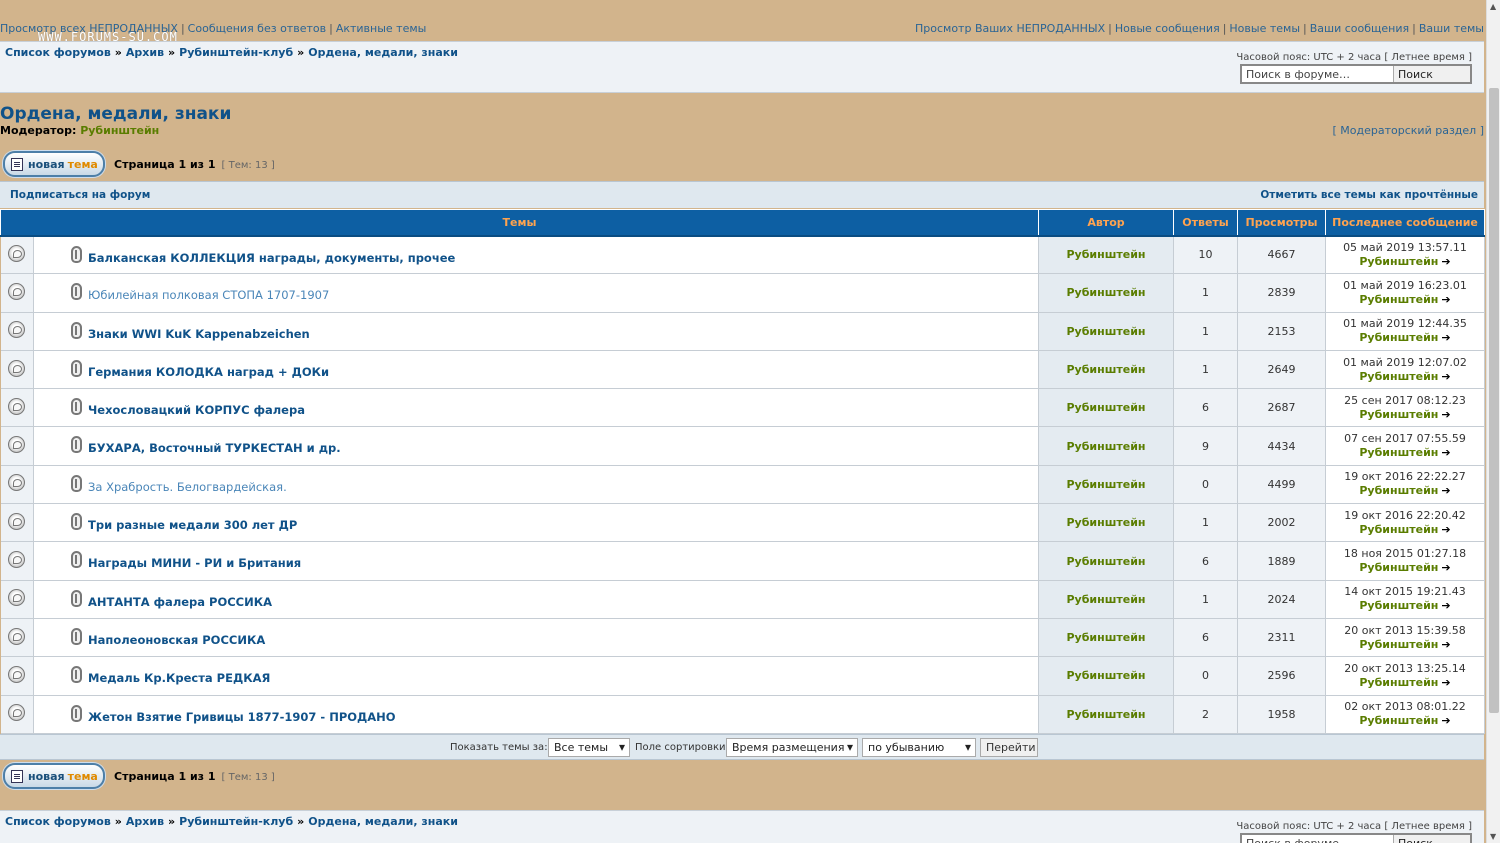 This screenshot has height=843, width=1500. Describe the element at coordinates (54, 164) in the screenshot. I see `new-topic-button: новая тема` at that location.